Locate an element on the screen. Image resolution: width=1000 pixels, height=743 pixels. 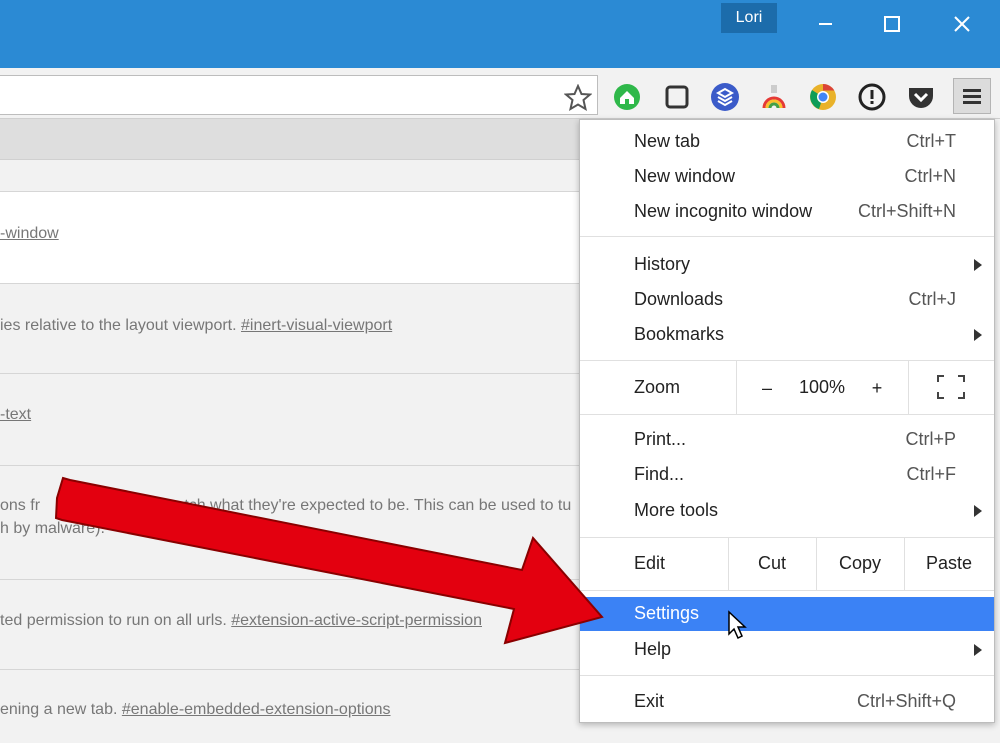
mouse-cursor-icon is located at coordinates (737, 625).